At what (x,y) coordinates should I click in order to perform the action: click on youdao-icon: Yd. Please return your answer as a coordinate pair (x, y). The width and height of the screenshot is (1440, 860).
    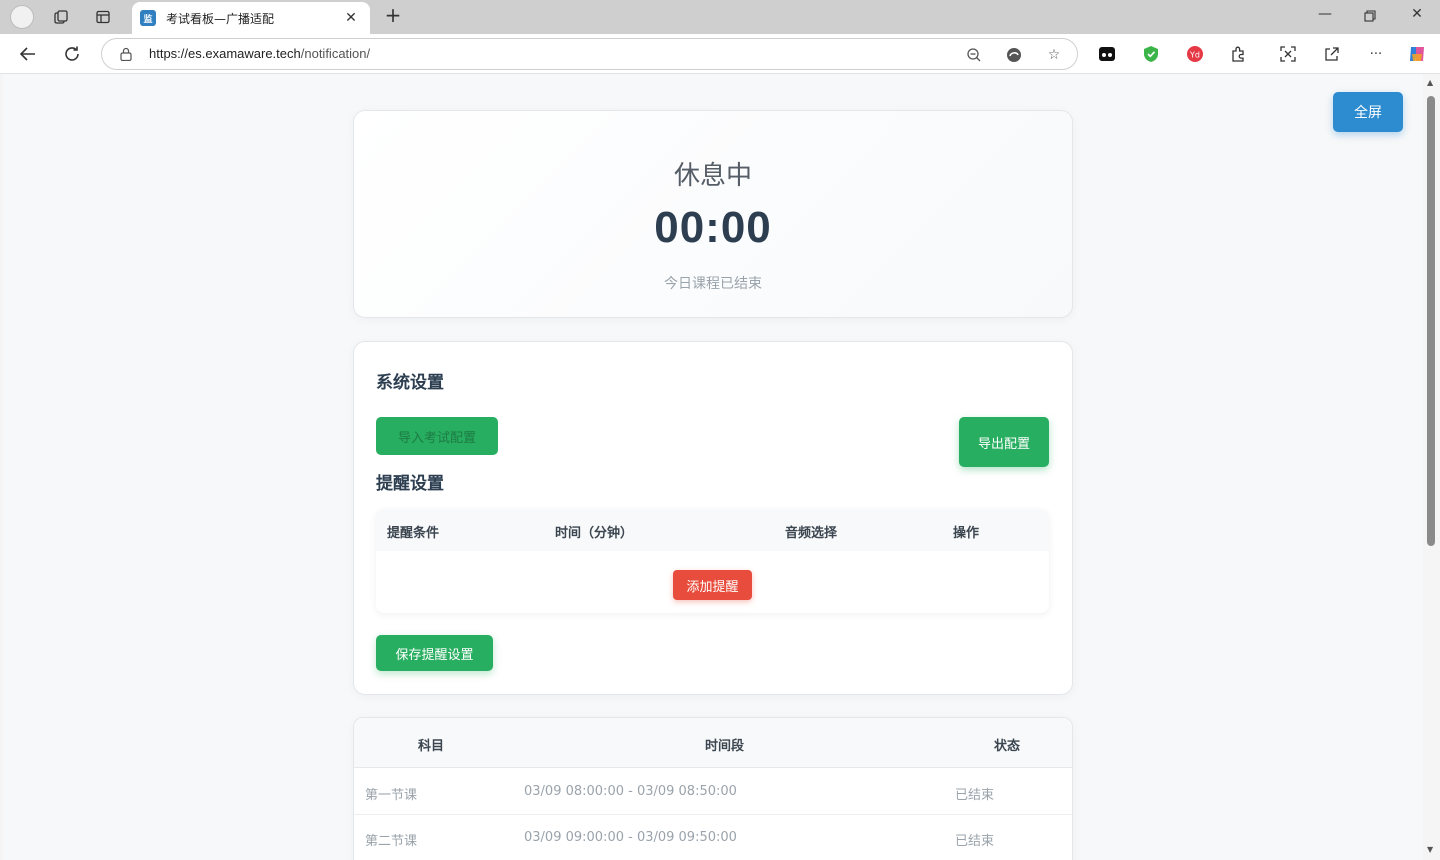
    Looking at the image, I should click on (1195, 54).